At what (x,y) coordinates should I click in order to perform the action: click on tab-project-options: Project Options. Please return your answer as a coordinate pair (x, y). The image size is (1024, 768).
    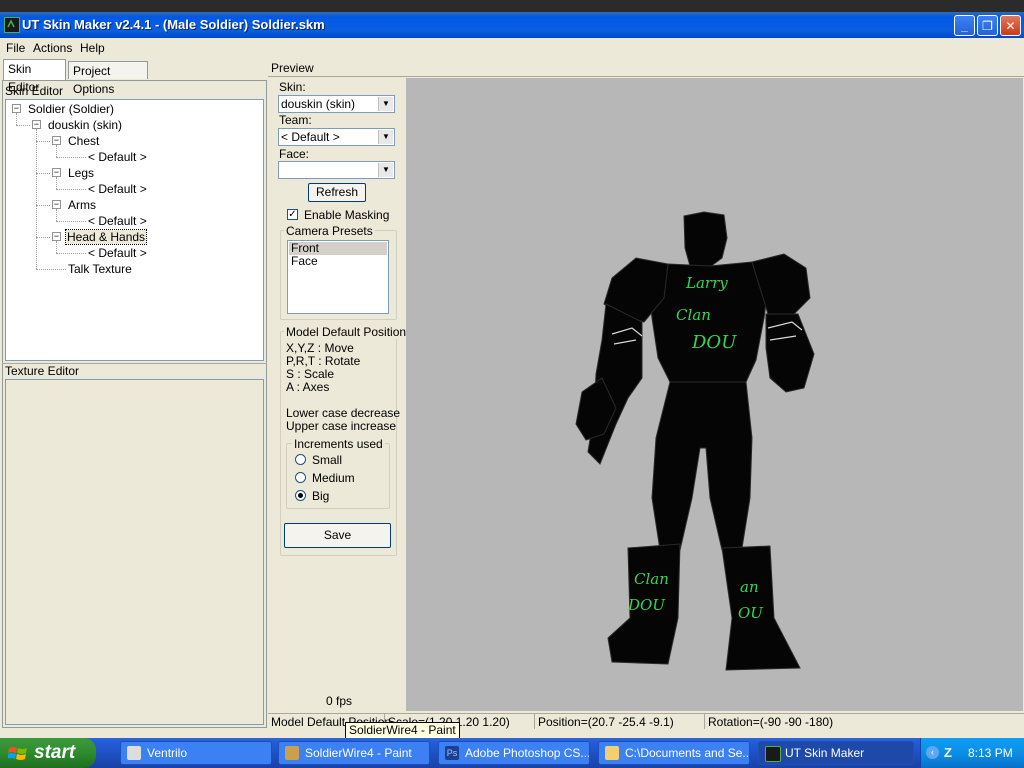
    Looking at the image, I should click on (108, 78).